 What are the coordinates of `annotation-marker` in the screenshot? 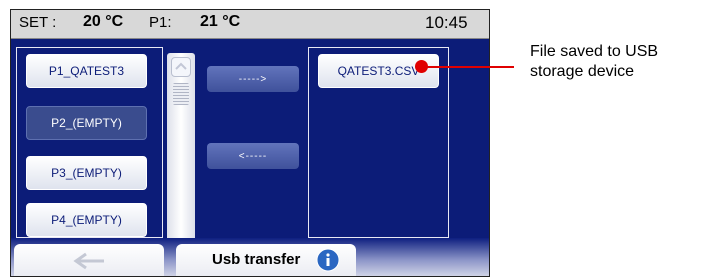 It's located at (421, 66).